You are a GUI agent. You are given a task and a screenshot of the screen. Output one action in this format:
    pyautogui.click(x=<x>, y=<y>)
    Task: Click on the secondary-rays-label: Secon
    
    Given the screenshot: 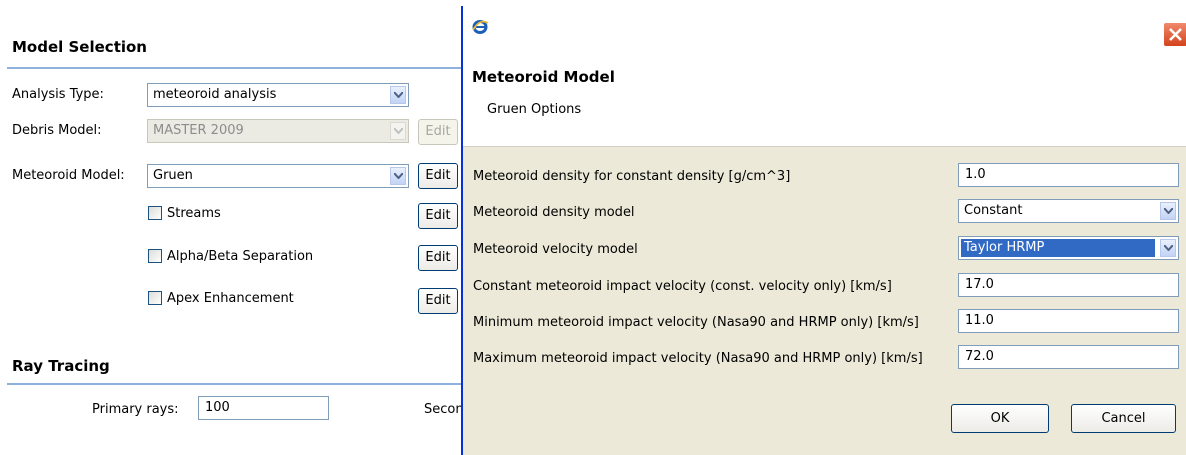 What is the action you would take?
    pyautogui.click(x=442, y=409)
    